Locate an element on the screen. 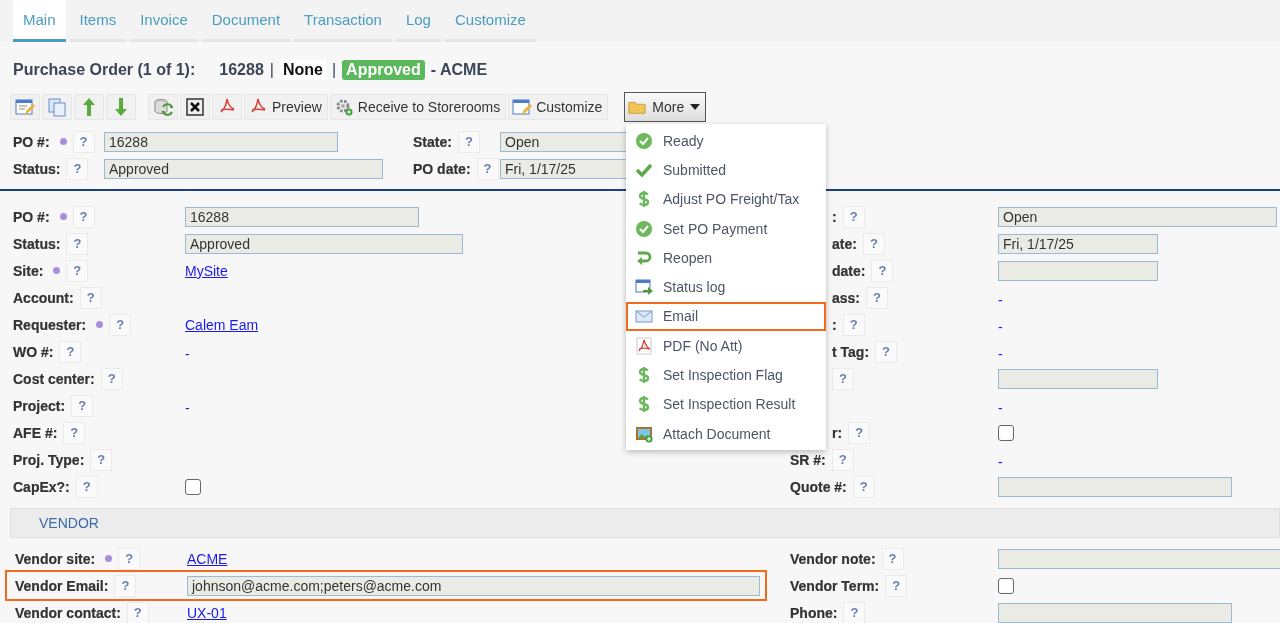 This screenshot has height=623, width=1280. tab: Invoice is located at coordinates (164, 21).